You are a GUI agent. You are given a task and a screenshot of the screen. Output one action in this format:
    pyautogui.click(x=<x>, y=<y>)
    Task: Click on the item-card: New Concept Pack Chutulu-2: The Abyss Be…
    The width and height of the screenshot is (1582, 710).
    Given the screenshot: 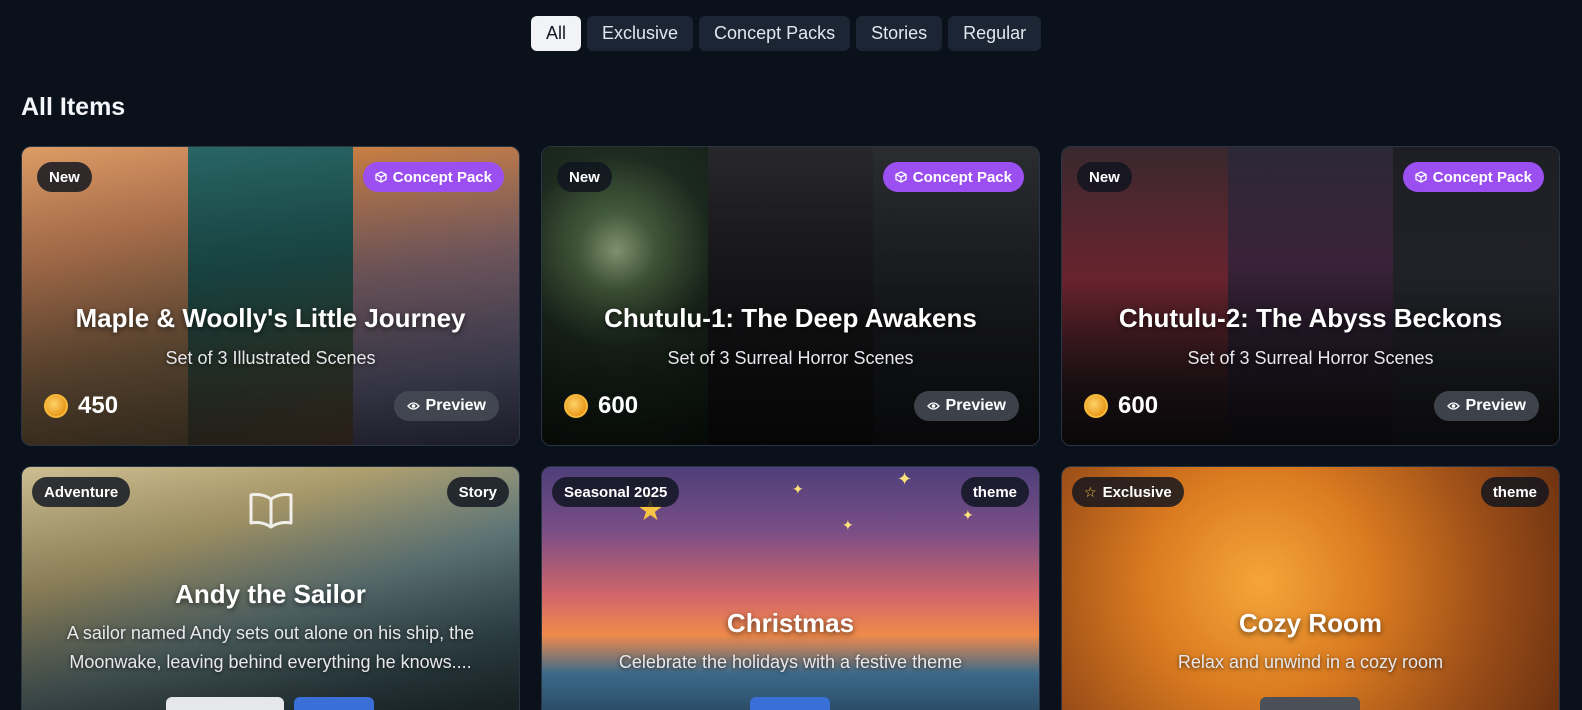 What is the action you would take?
    pyautogui.click(x=1310, y=296)
    